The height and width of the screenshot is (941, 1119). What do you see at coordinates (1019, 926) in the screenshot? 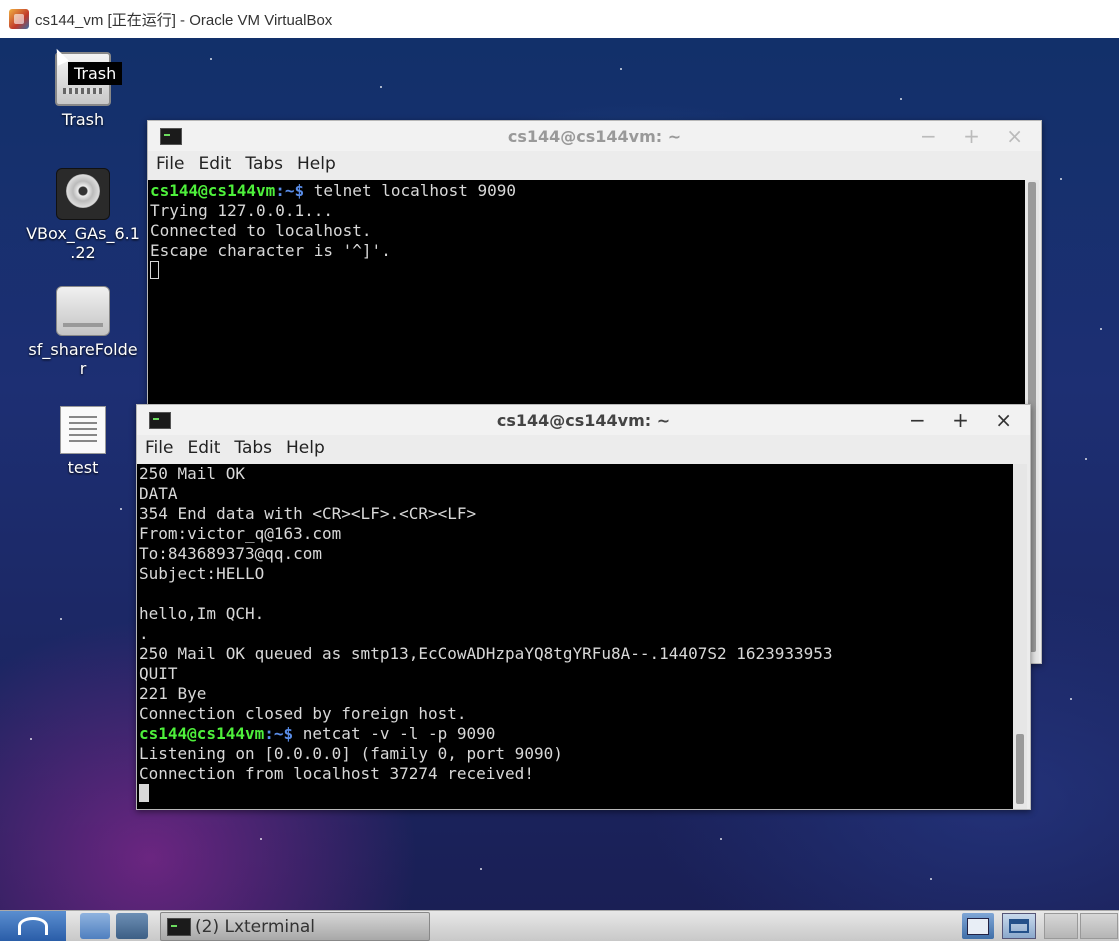
I see `window-switcher-icon` at bounding box center [1019, 926].